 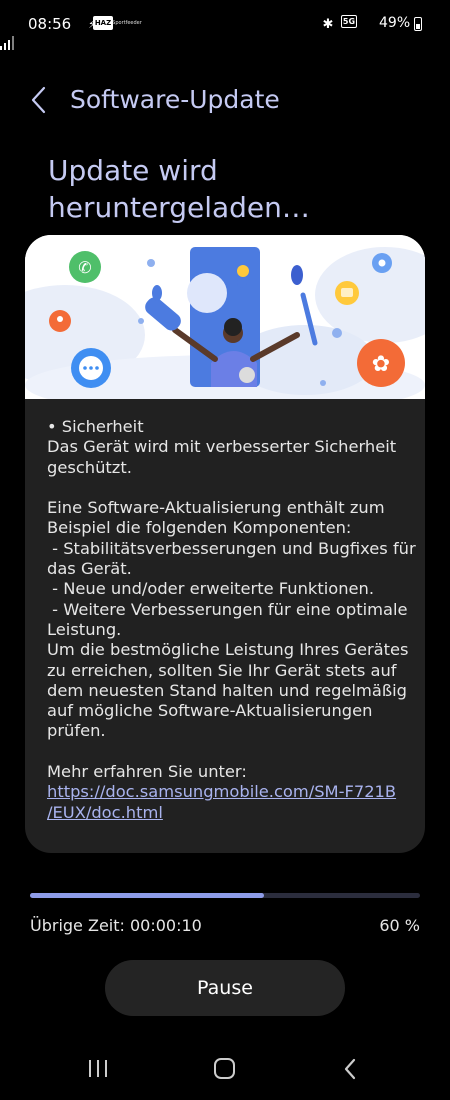 I want to click on recents-button, so click(x=98, y=1069).